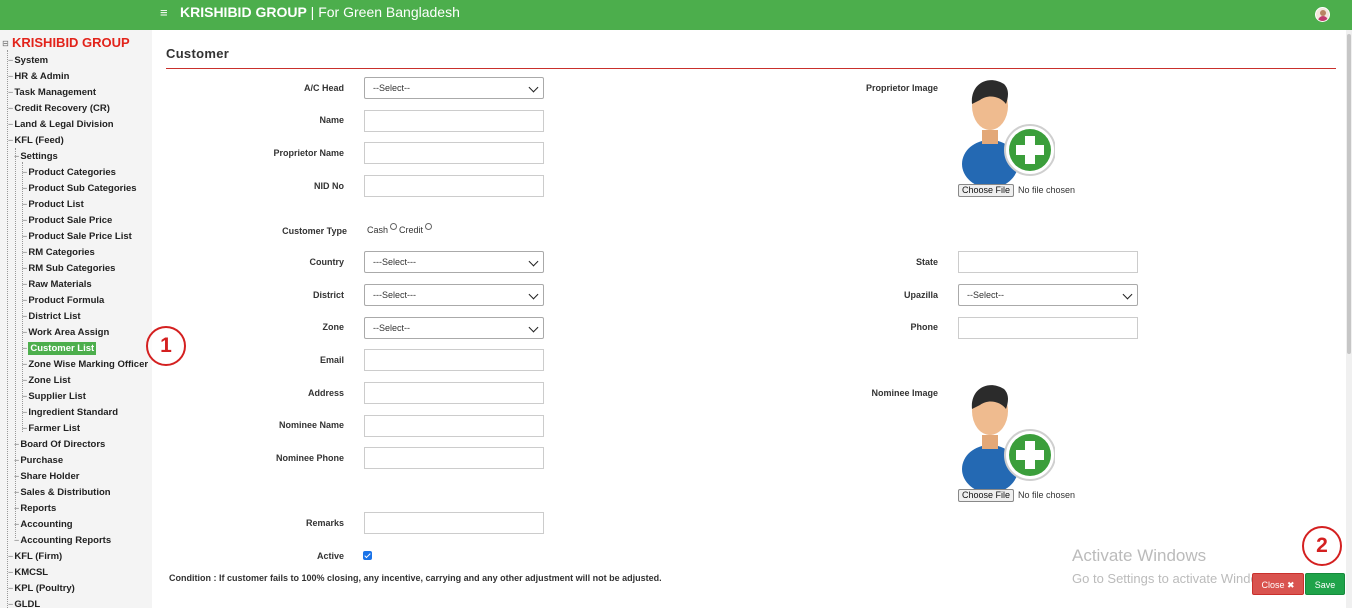 The height and width of the screenshot is (608, 1352). I want to click on nominee-choose-file-button: Choose File, so click(986, 495).